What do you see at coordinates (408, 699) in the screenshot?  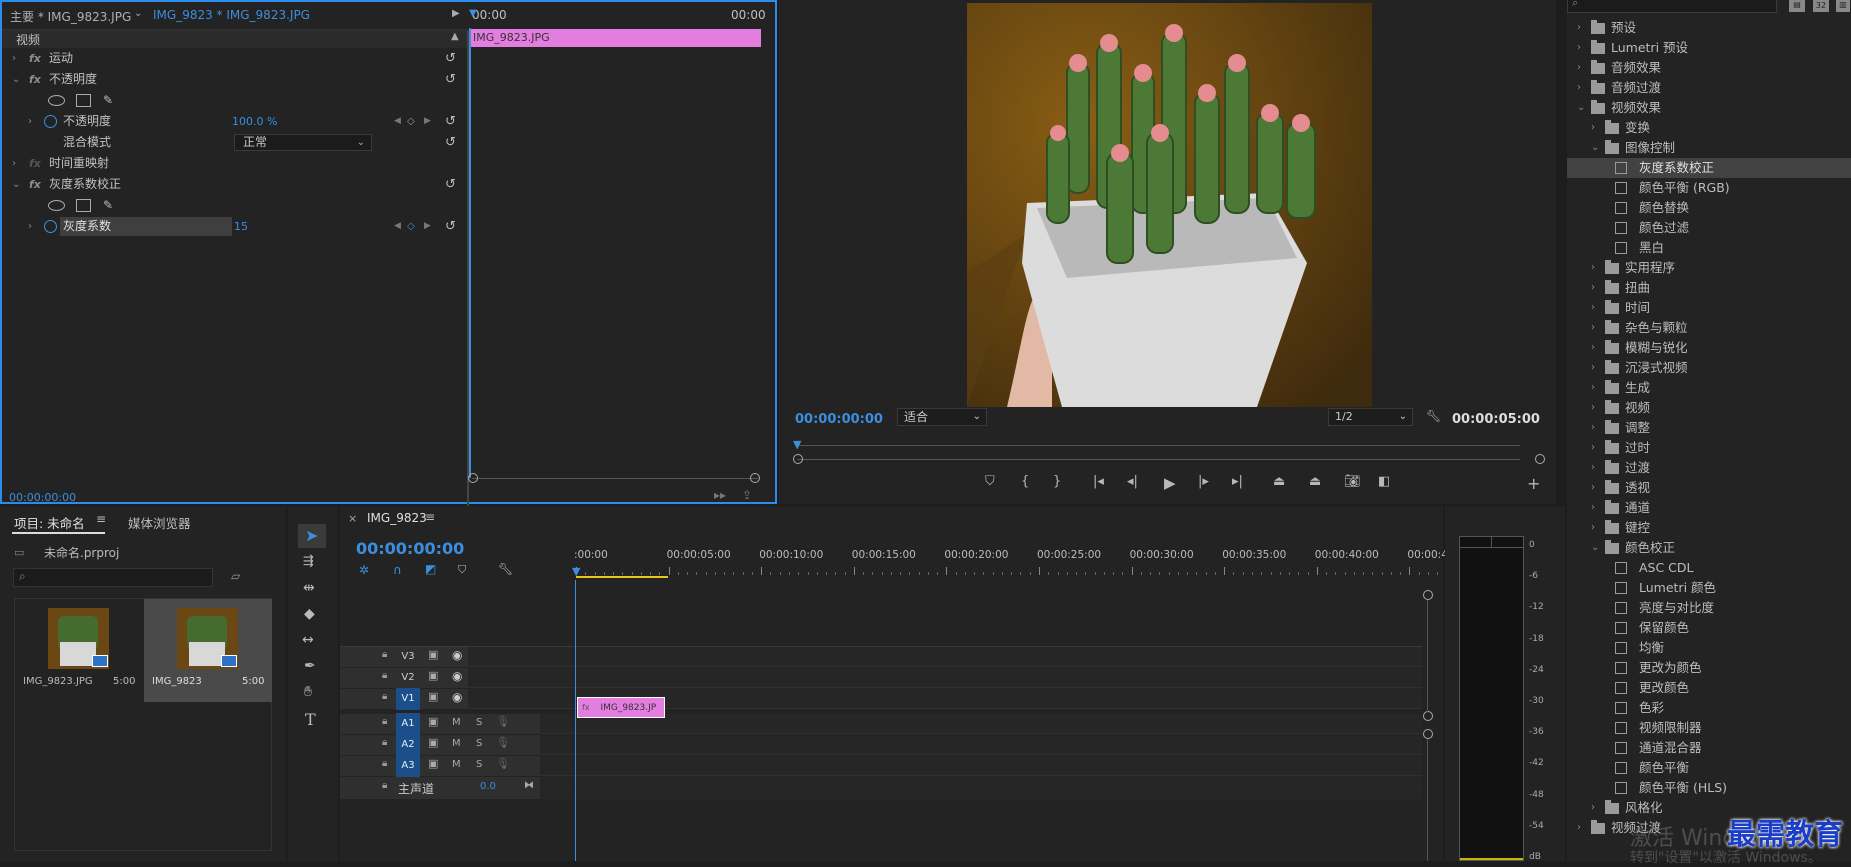 I see `track-target-v1: V1` at bounding box center [408, 699].